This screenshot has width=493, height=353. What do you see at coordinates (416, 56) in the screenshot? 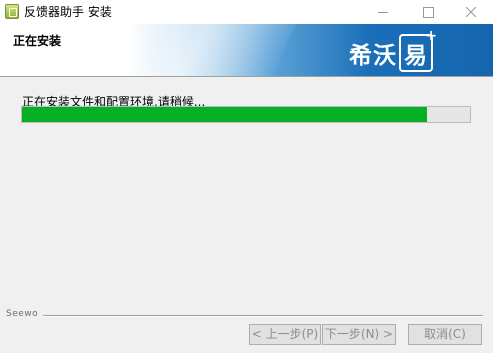
I see `brand-box-text: 易` at bounding box center [416, 56].